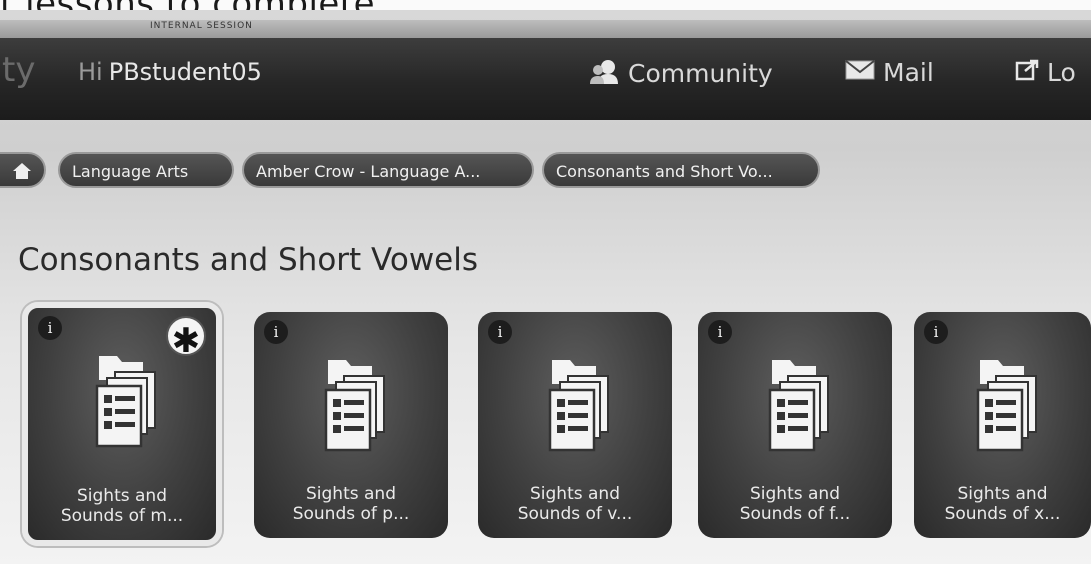  What do you see at coordinates (700, 73) in the screenshot?
I see `community-label: Community` at bounding box center [700, 73].